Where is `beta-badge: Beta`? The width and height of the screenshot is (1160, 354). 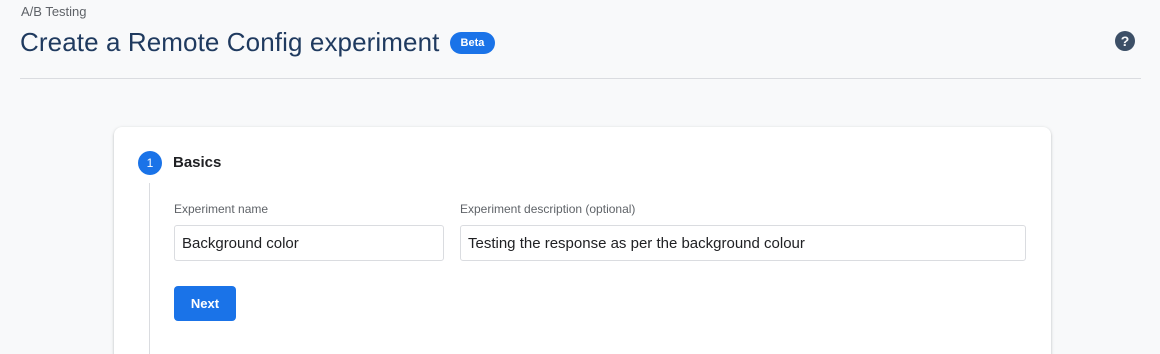
beta-badge: Beta is located at coordinates (472, 42).